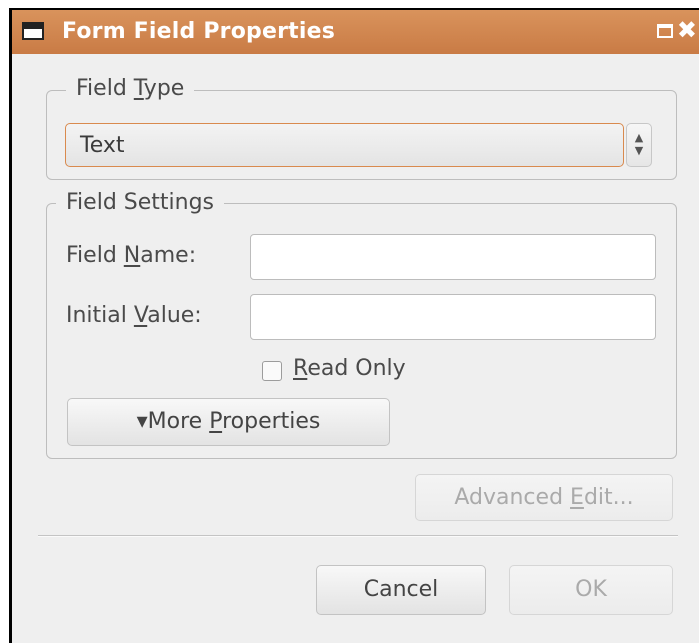  Describe the element at coordinates (349, 368) in the screenshot. I see `read-only-label: Read Only` at that location.